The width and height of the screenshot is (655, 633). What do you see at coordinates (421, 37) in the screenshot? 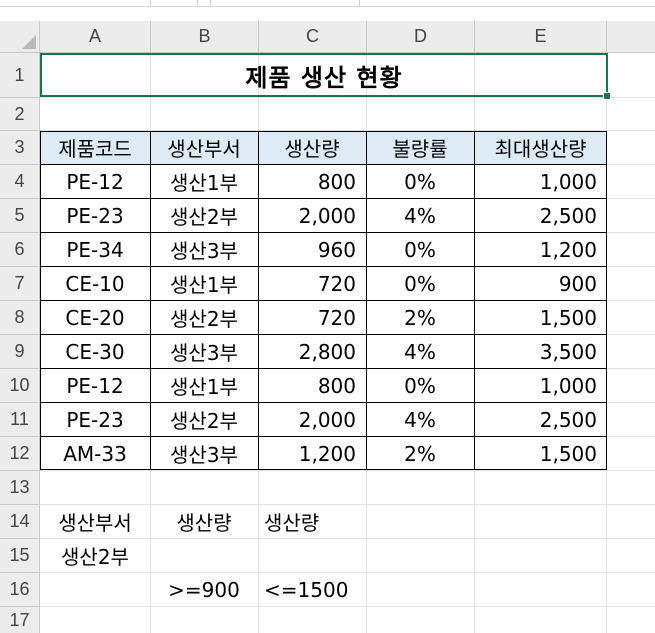
I see `column-header-d: D` at bounding box center [421, 37].